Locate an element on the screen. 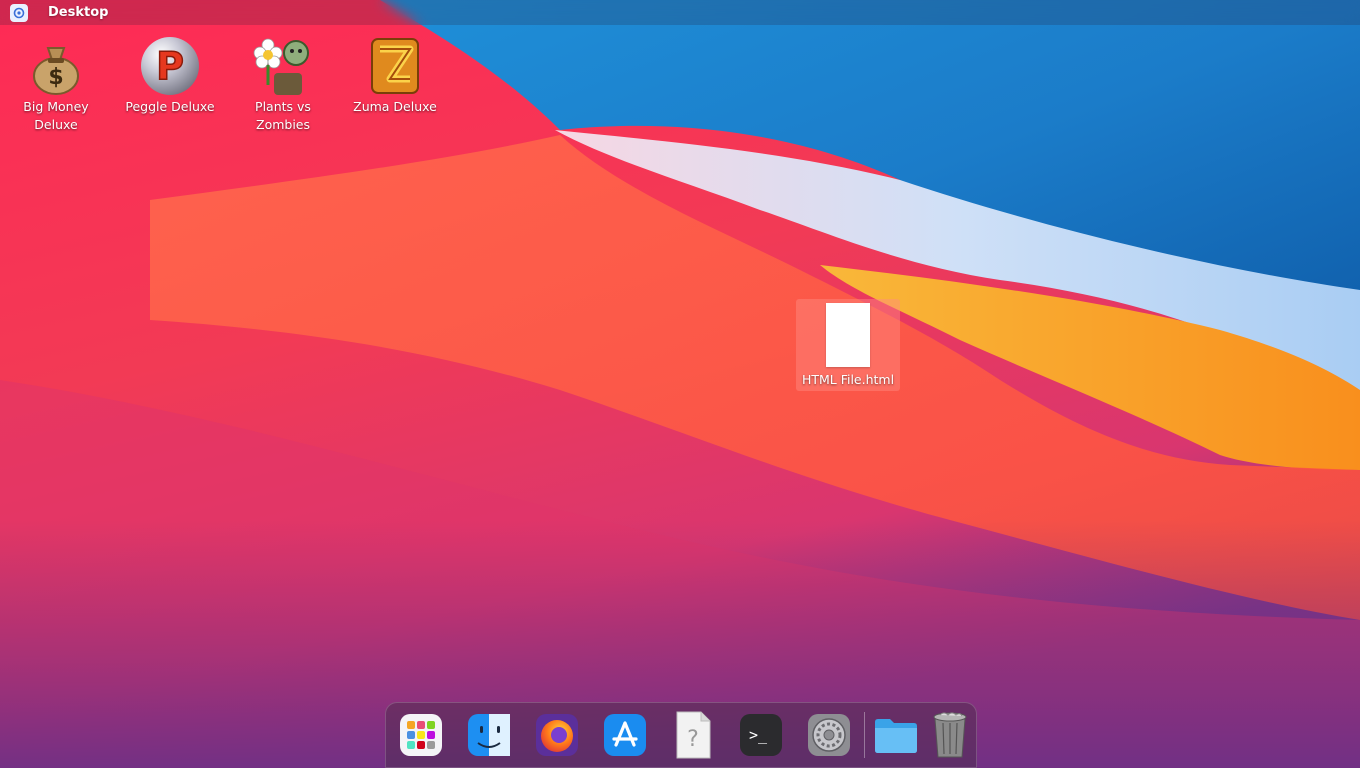  desktop-icon-big-money-deluxe: $ Big Money Deluxe is located at coordinates (56, 84).